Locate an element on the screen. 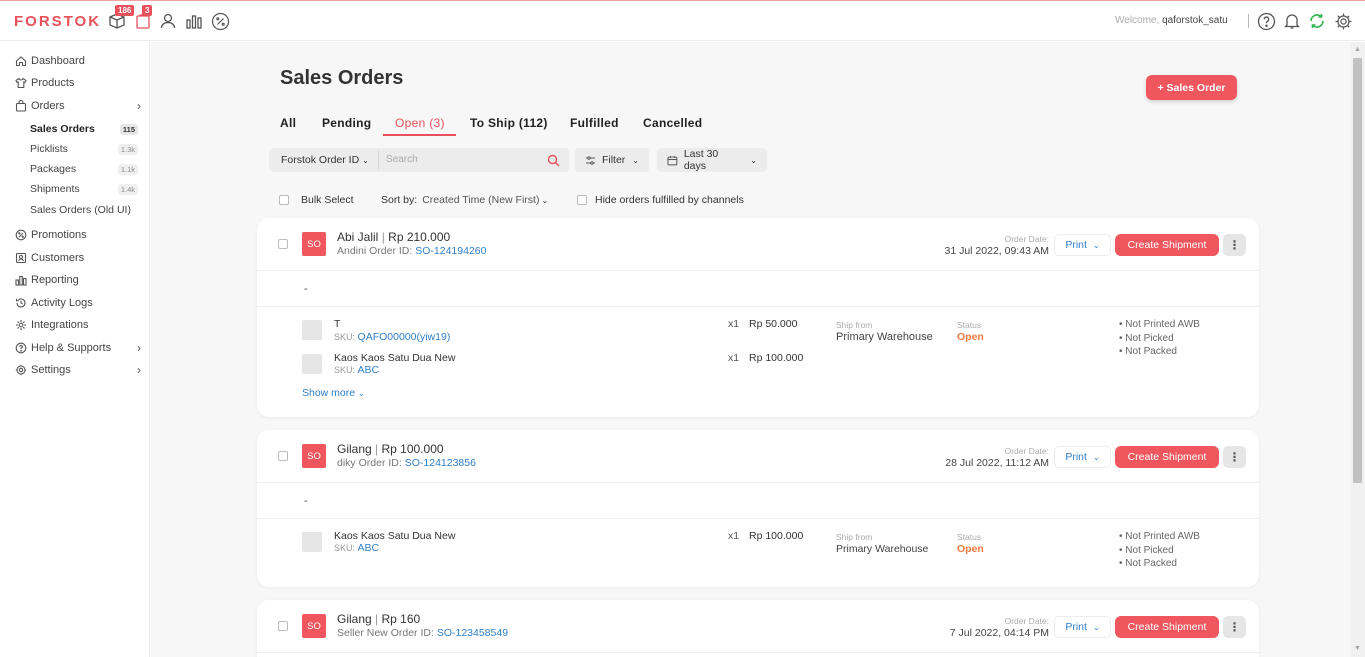 Image resolution: width=1365 pixels, height=657 pixels. sidebar-item-dashboard: Dashboard is located at coordinates (78, 61).